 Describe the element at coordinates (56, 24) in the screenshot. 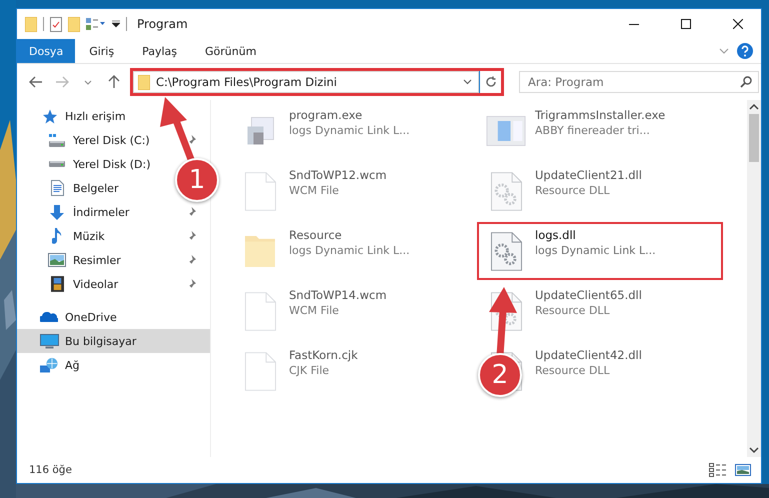

I see `properties-icon` at that location.